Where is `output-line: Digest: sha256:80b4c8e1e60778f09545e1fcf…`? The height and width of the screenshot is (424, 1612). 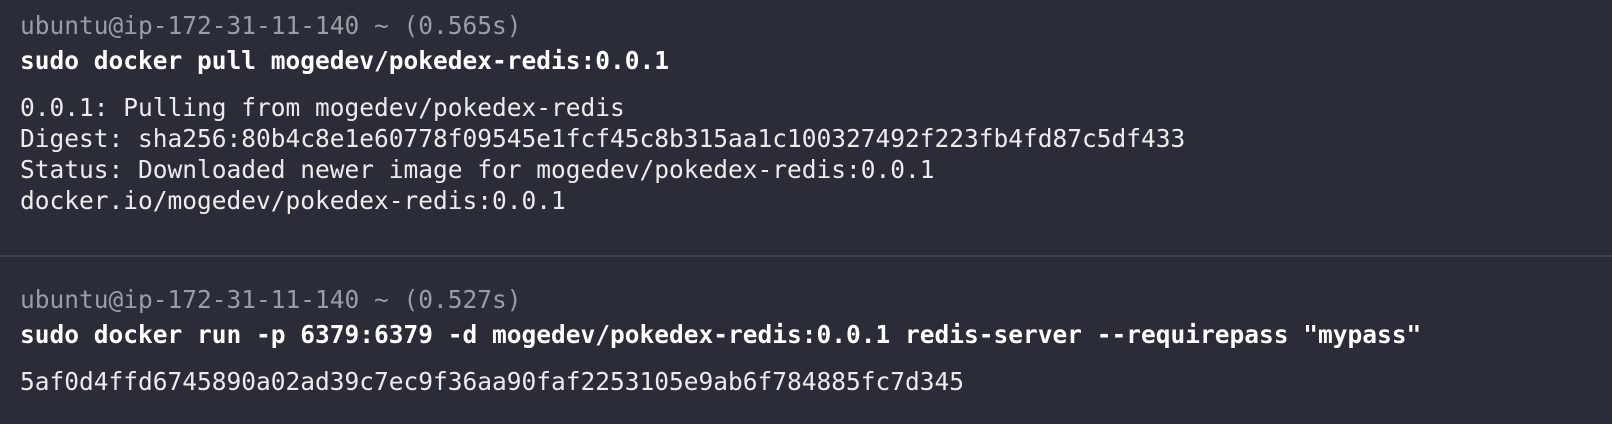
output-line: Digest: sha256:80b4c8e1e60778f09545e1fcf… is located at coordinates (603, 138).